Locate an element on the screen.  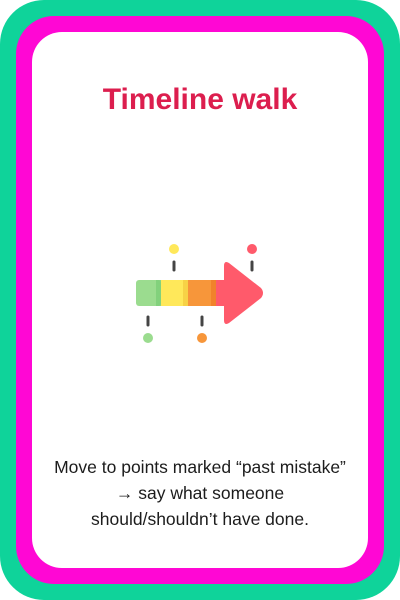
marker-dot-red is located at coordinates (252, 249).